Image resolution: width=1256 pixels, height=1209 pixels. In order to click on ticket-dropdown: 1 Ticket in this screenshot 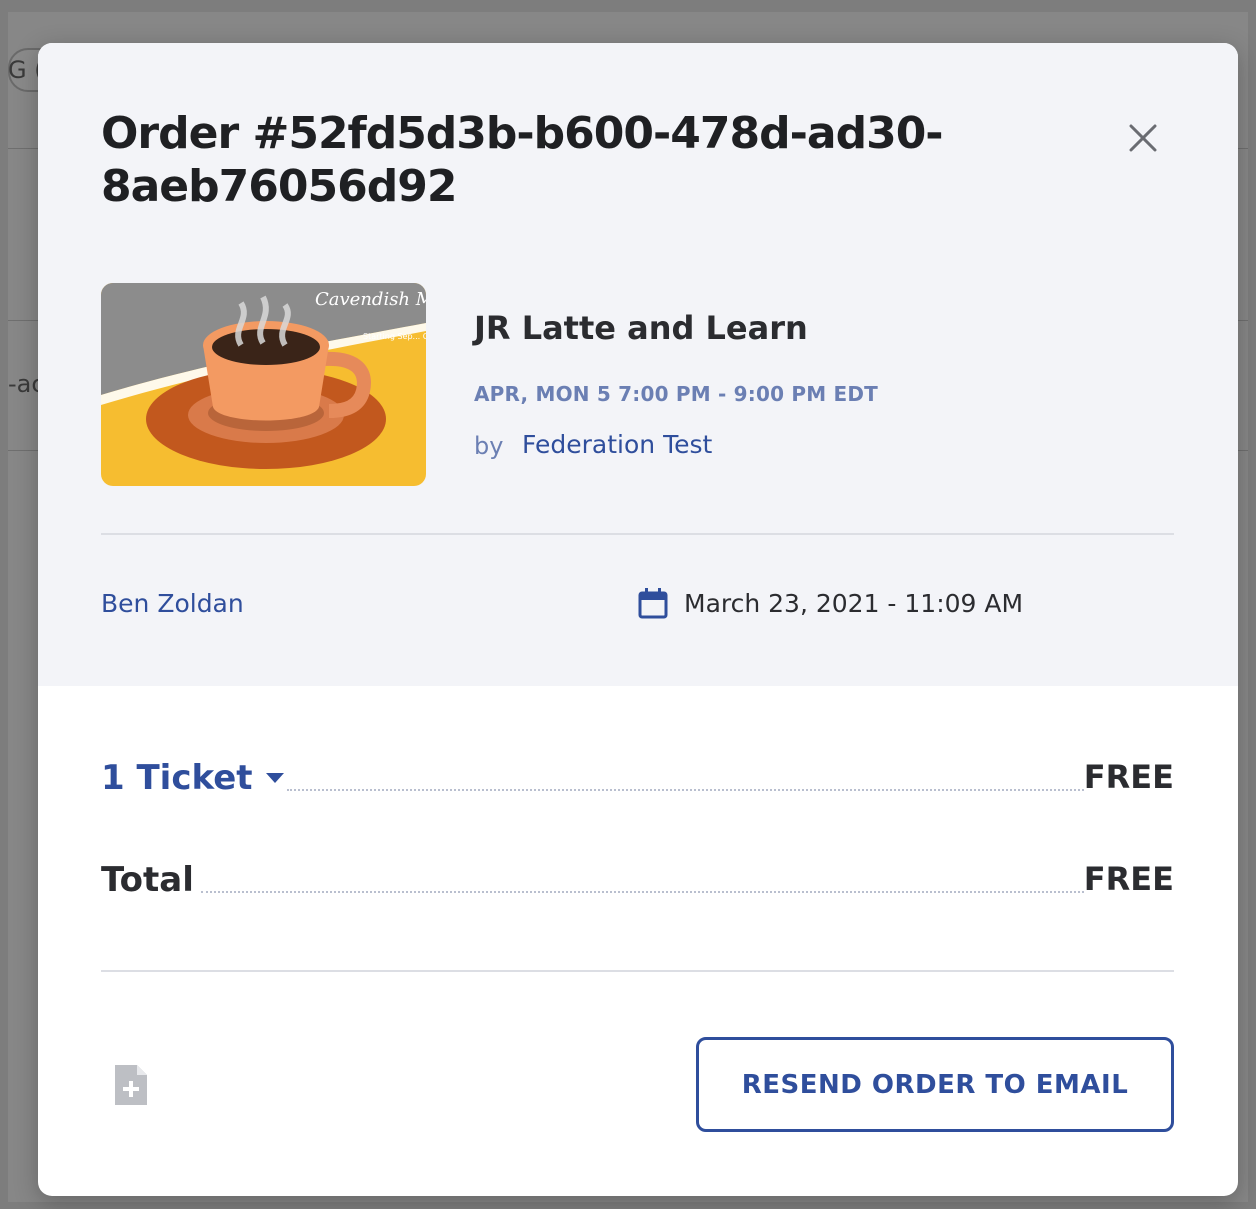, I will do `click(193, 778)`.